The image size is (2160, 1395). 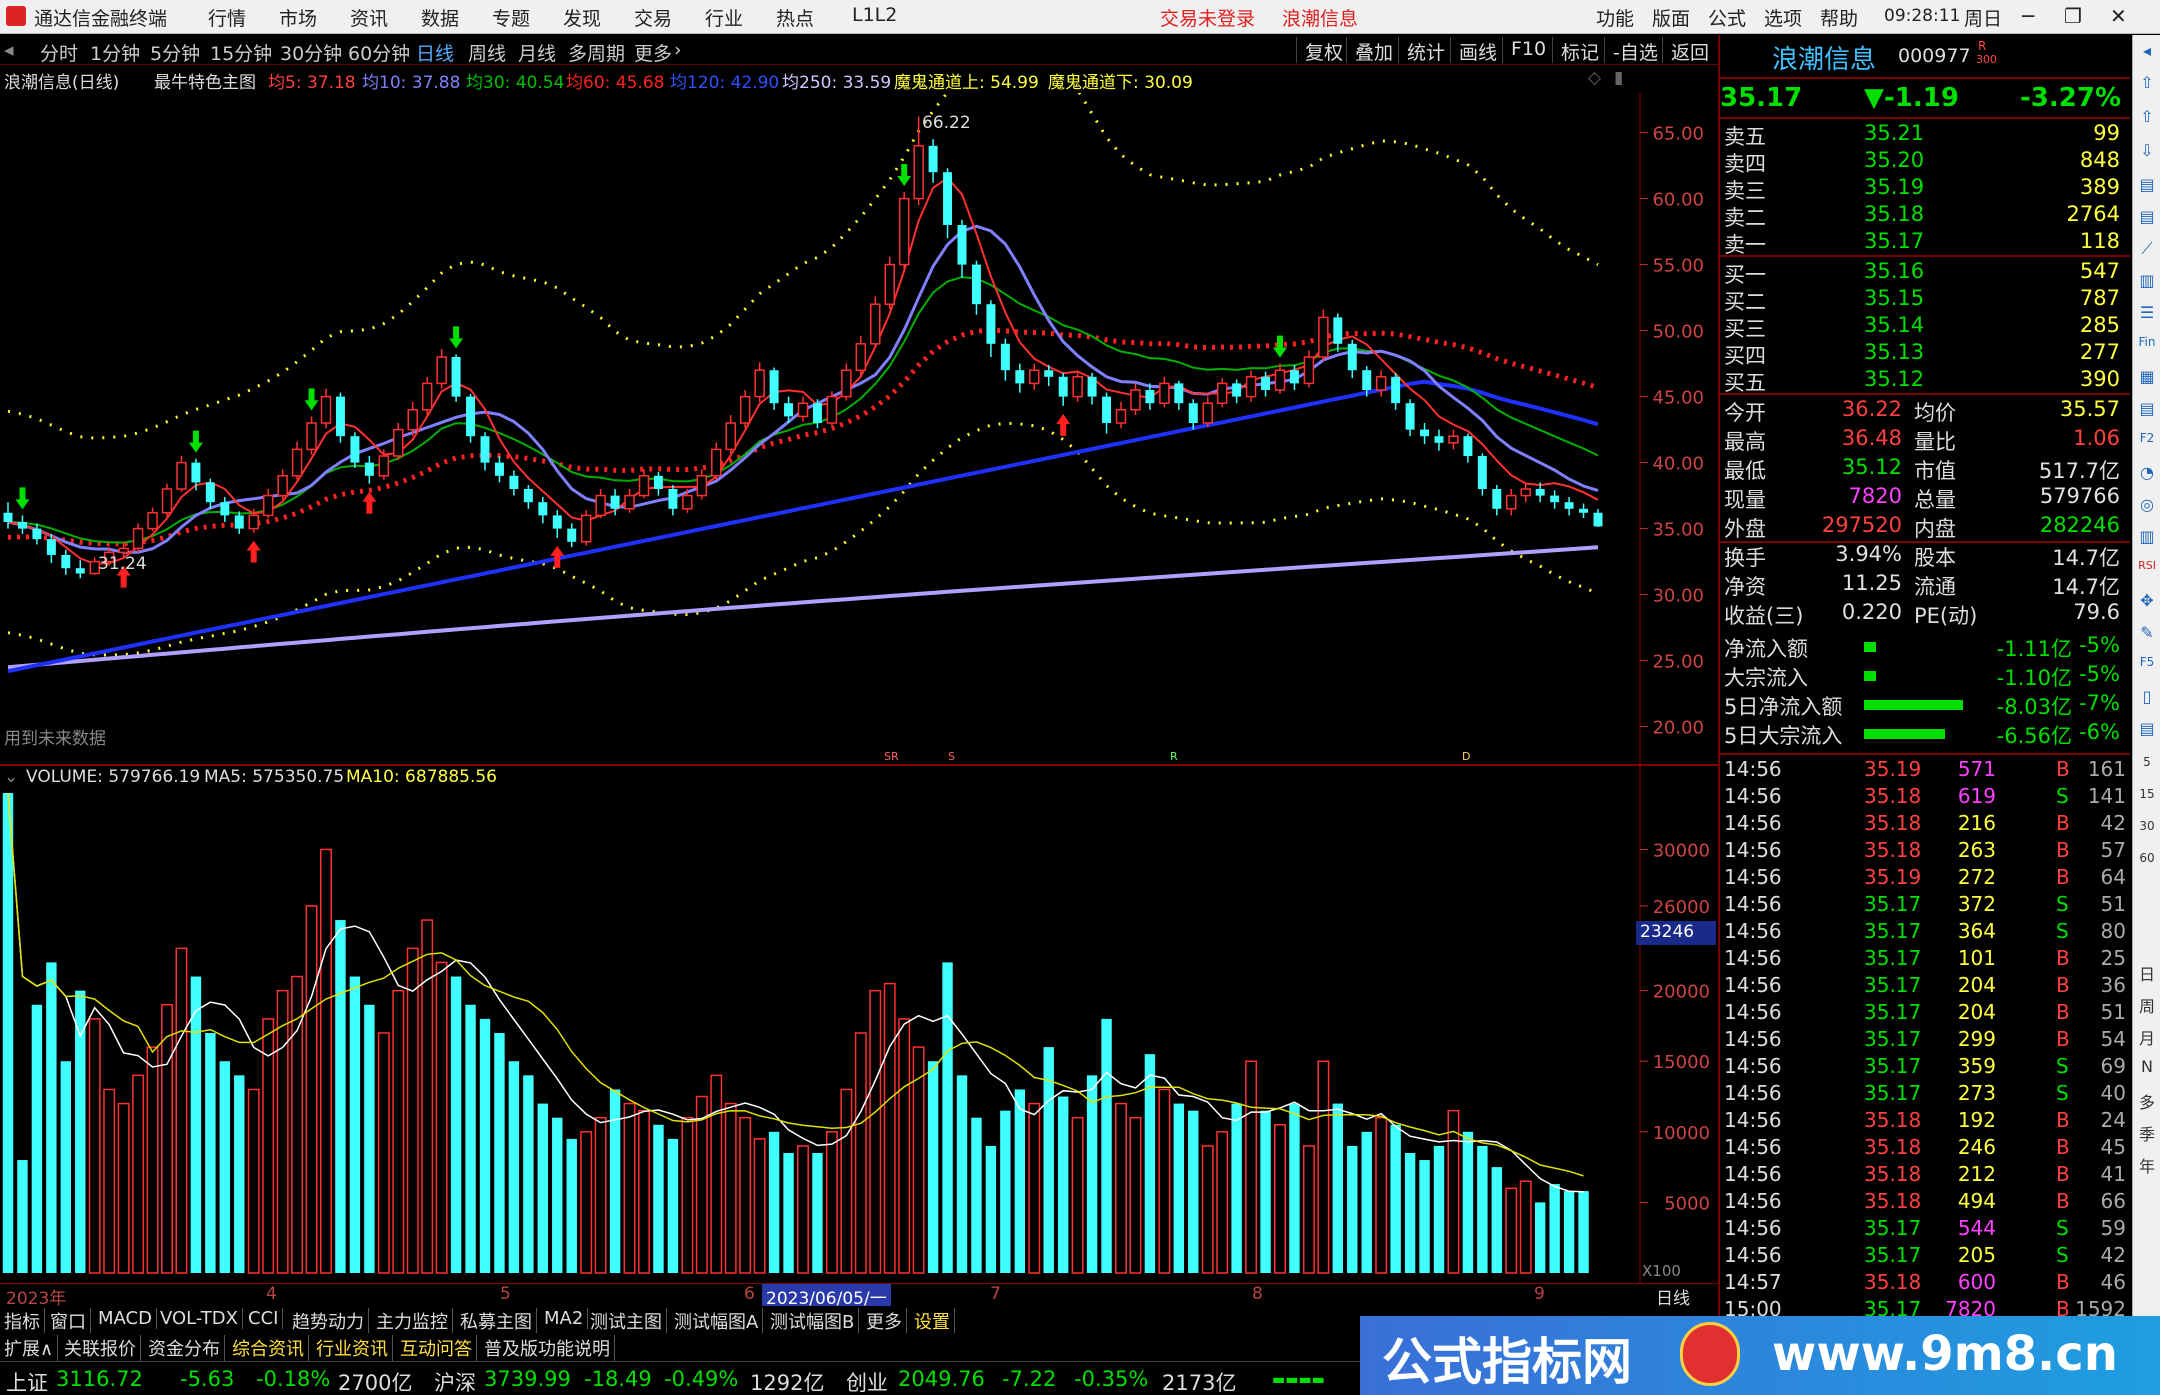 What do you see at coordinates (2147, 218) in the screenshot?
I see `doc2-icon: ▤` at bounding box center [2147, 218].